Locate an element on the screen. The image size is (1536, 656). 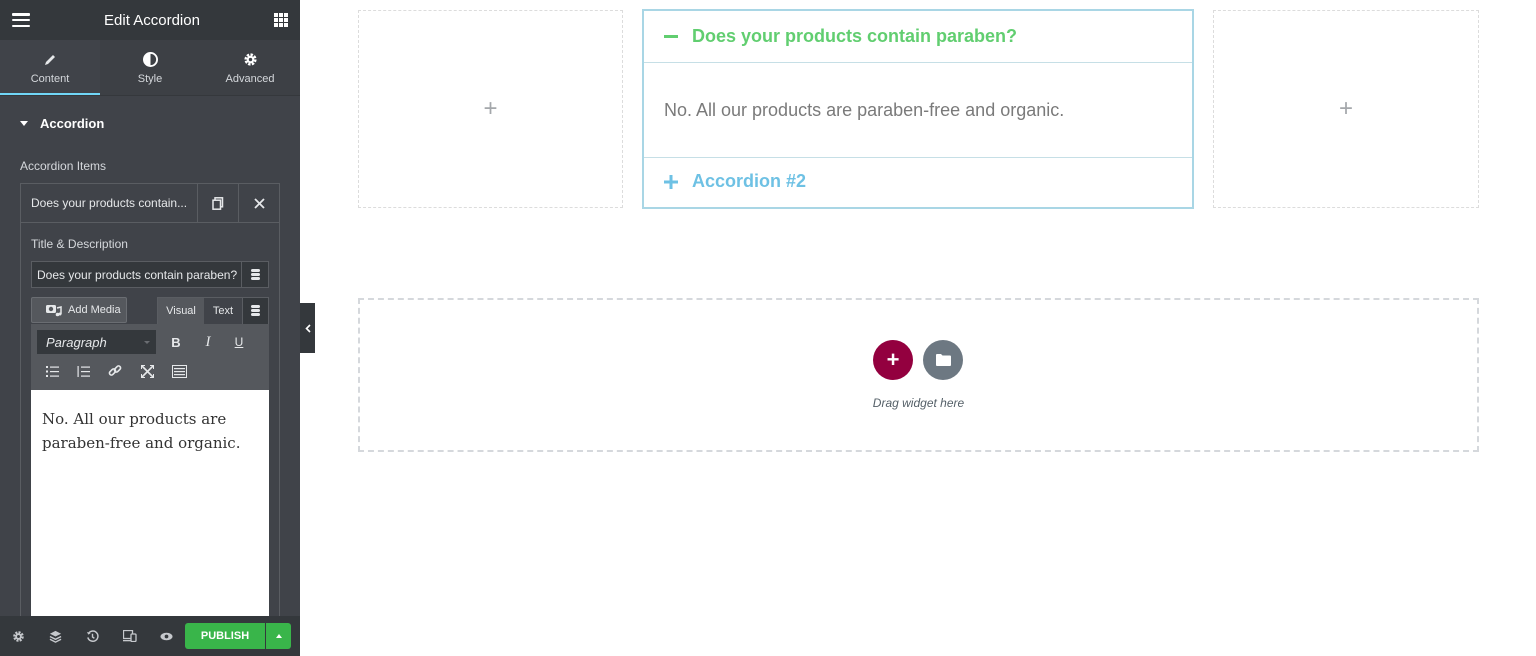
history-button is located at coordinates (92, 636).